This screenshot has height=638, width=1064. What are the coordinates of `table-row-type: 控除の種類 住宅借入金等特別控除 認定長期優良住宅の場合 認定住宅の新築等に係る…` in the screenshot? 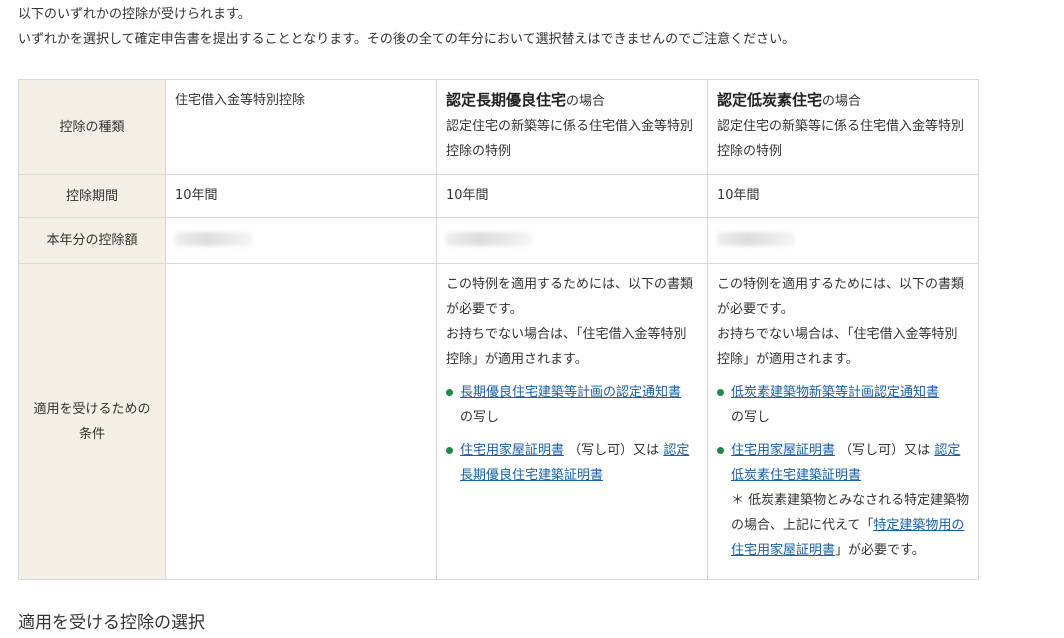 It's located at (498, 127).